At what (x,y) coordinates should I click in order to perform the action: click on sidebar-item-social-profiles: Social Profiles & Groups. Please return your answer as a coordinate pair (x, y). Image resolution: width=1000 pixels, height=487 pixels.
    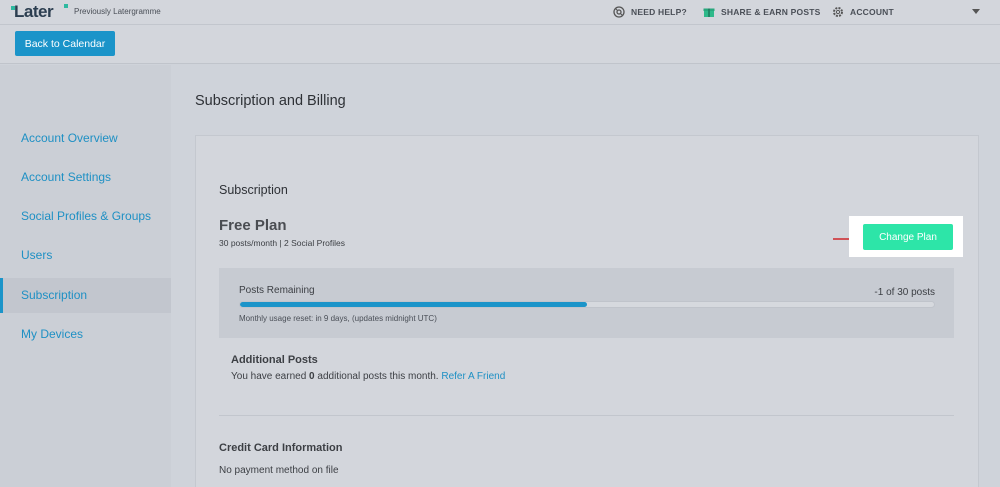
    Looking at the image, I should click on (85, 216).